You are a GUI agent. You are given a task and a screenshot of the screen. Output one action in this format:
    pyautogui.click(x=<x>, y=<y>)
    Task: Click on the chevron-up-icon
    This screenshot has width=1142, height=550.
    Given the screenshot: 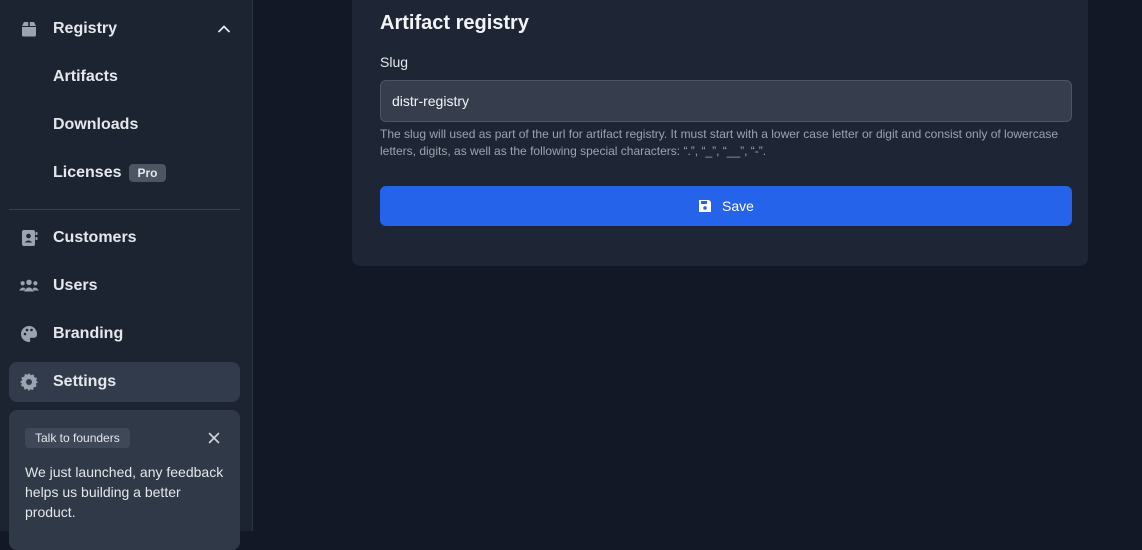 What is the action you would take?
    pyautogui.click(x=224, y=29)
    